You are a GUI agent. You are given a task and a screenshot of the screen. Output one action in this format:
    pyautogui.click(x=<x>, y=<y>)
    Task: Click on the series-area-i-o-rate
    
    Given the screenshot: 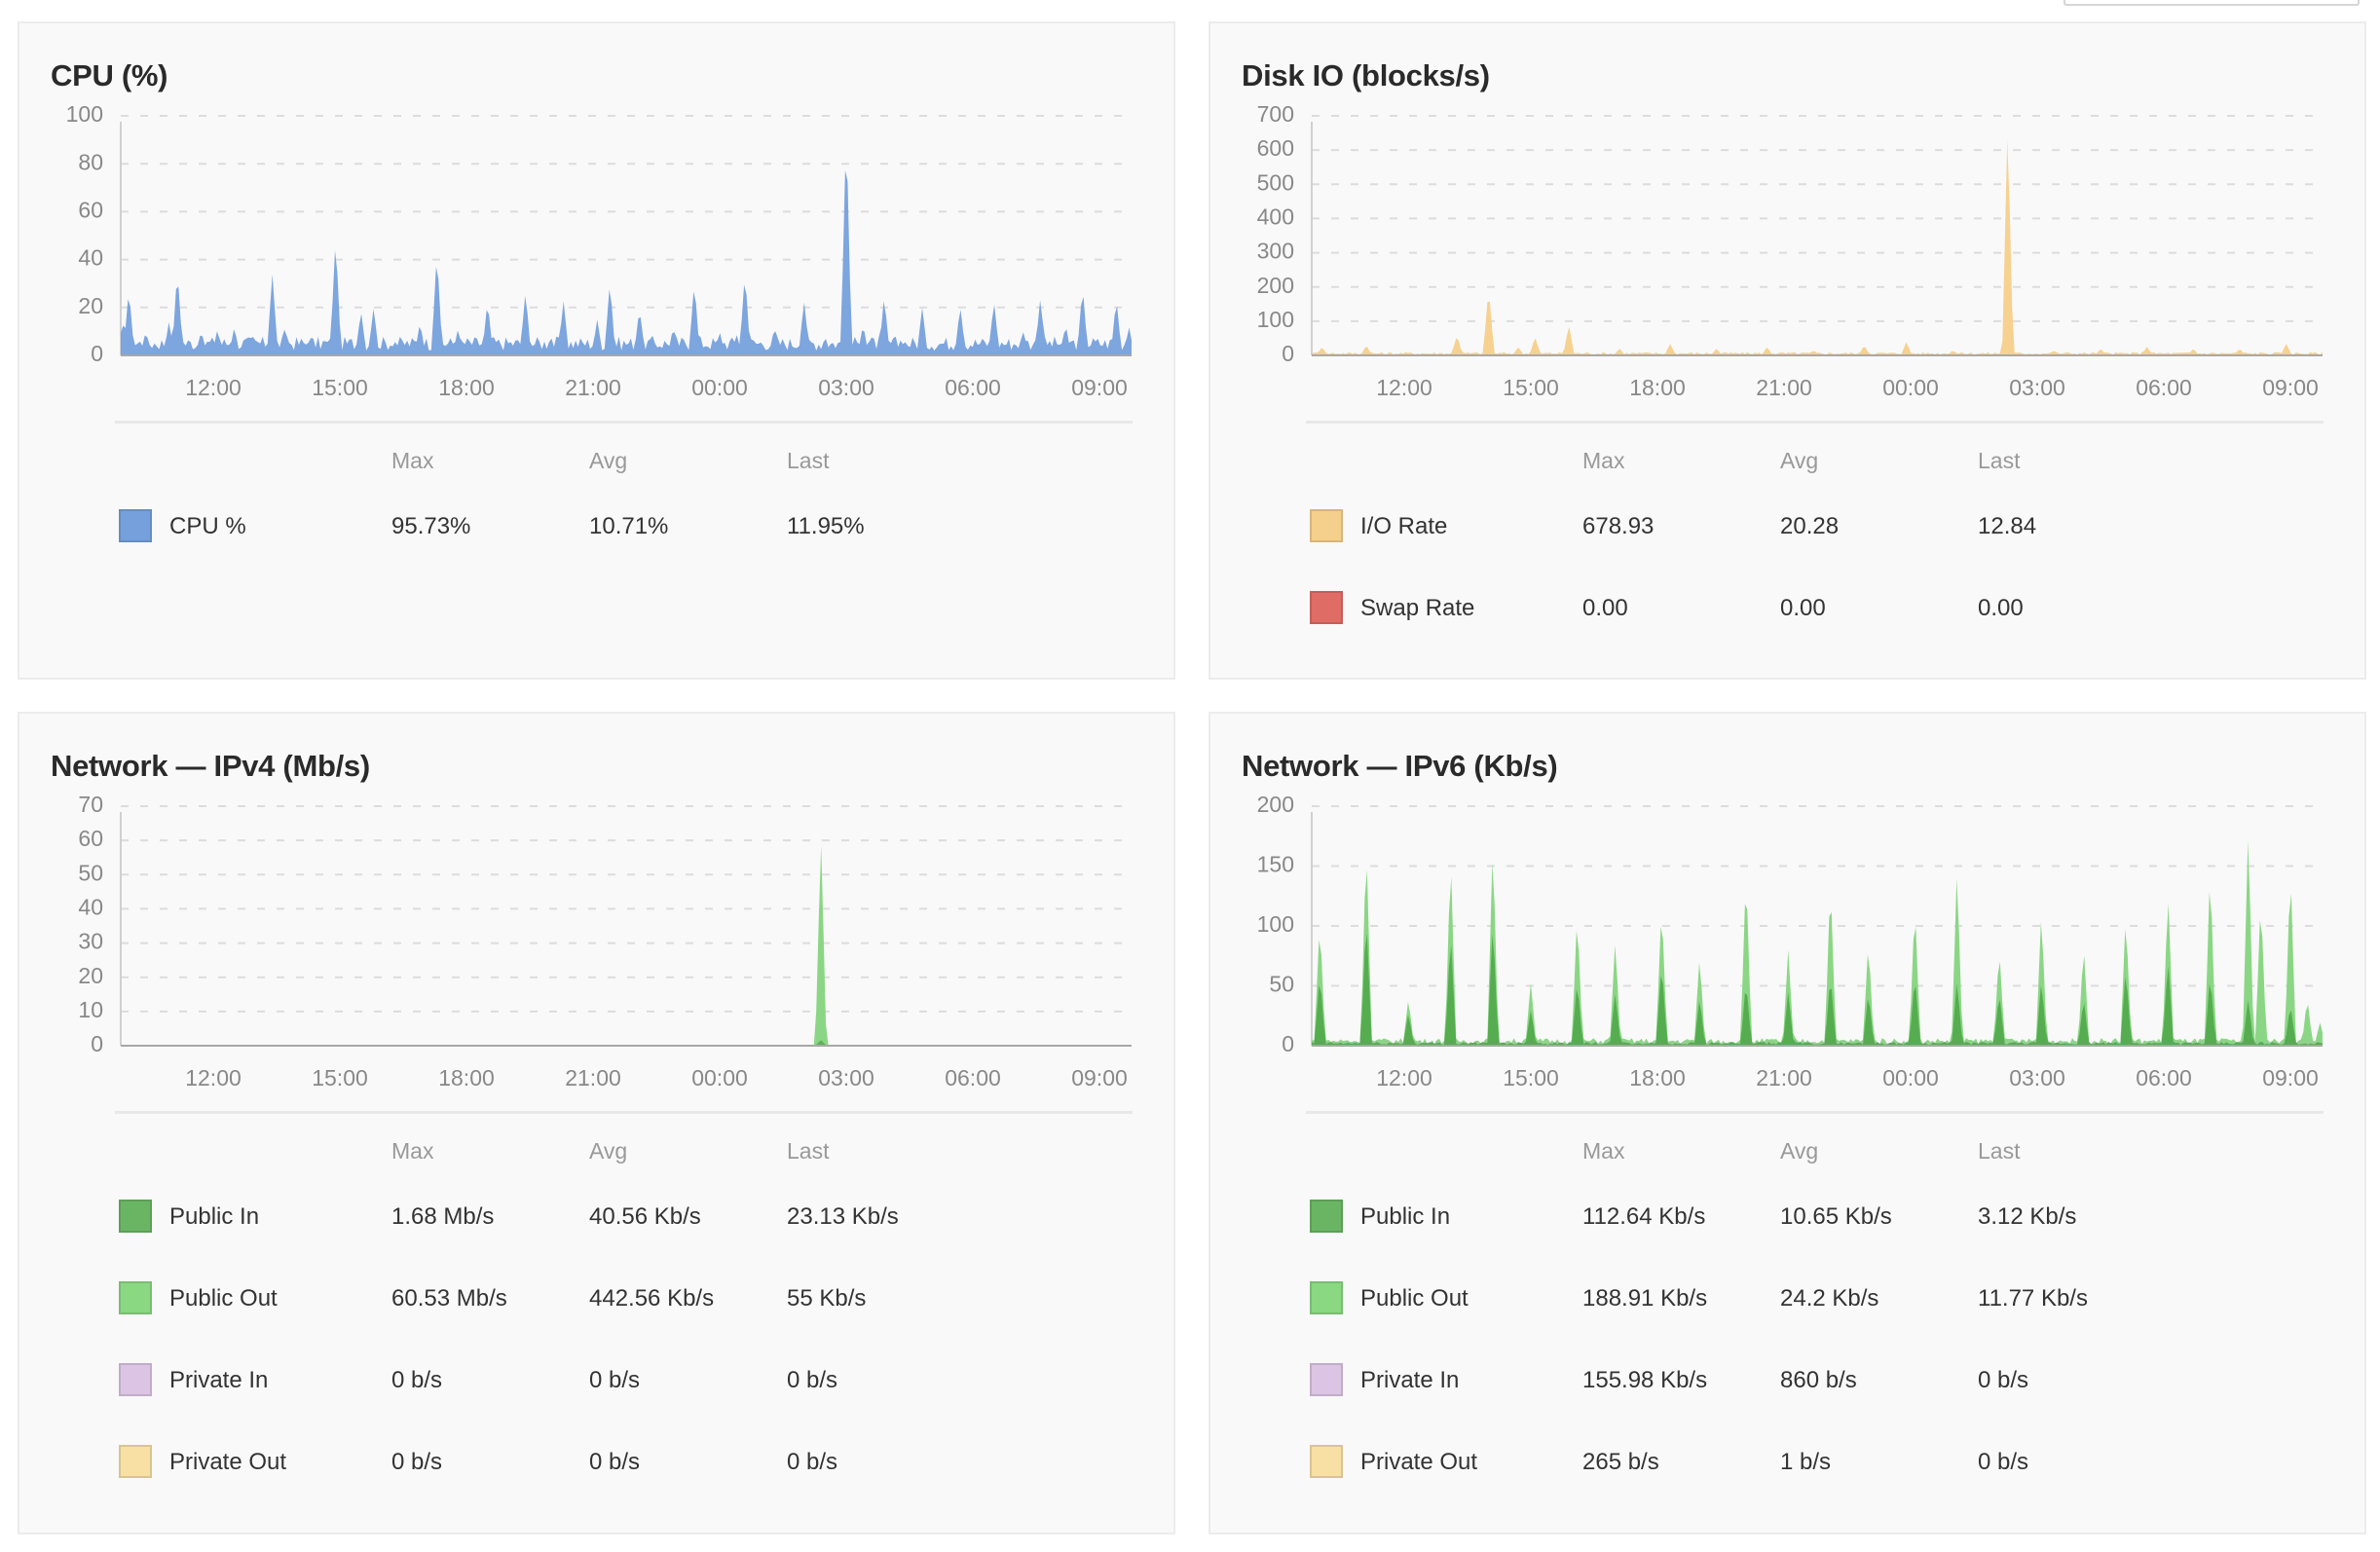 What is the action you would take?
    pyautogui.click(x=1817, y=247)
    